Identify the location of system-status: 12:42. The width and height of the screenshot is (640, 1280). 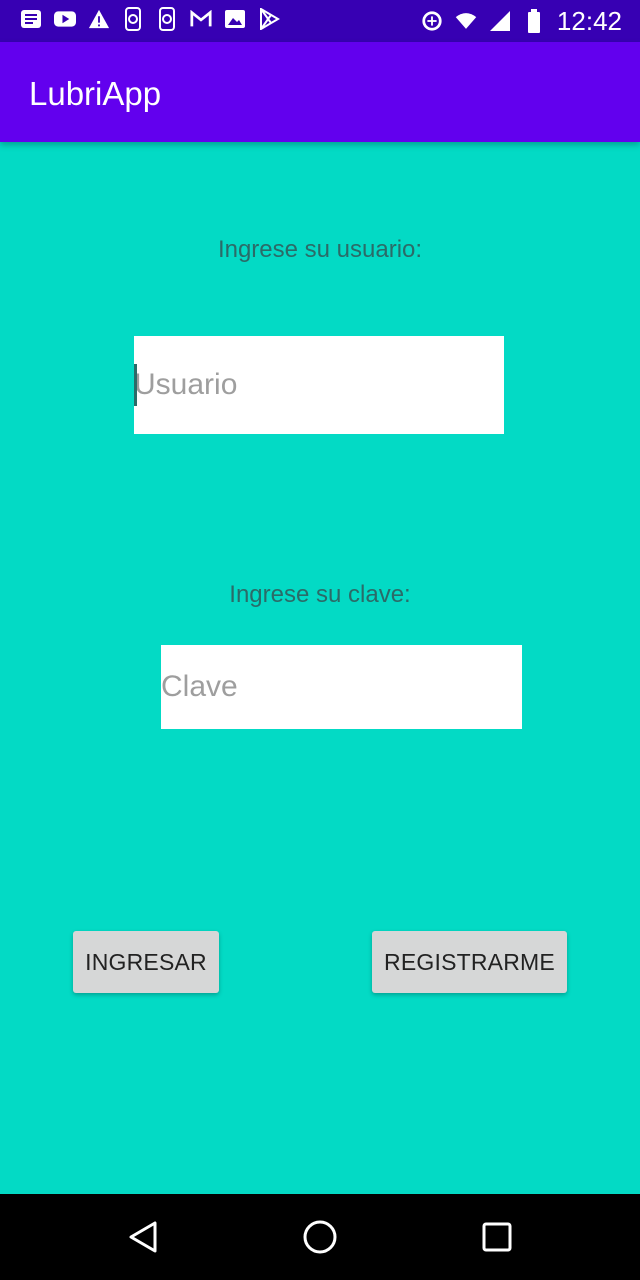
(521, 21).